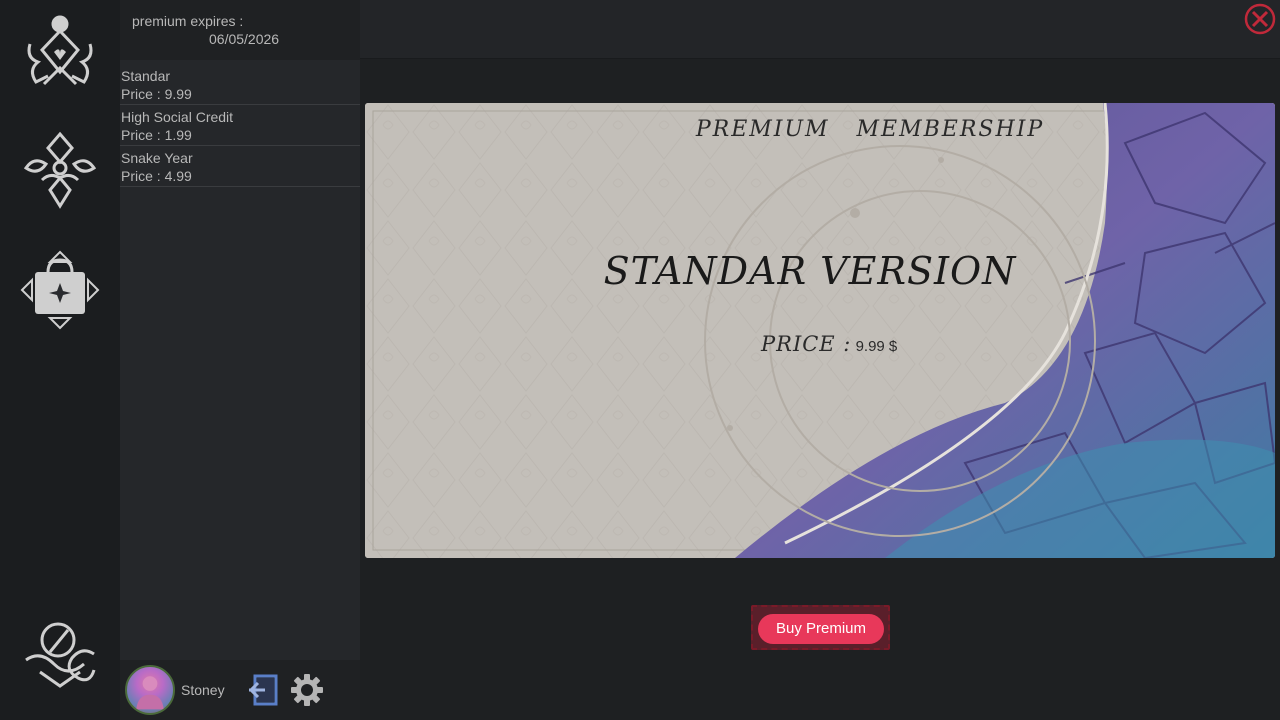  Describe the element at coordinates (240, 166) in the screenshot. I see `plan-item-snake-year: Snake Year Price : 4.99` at that location.